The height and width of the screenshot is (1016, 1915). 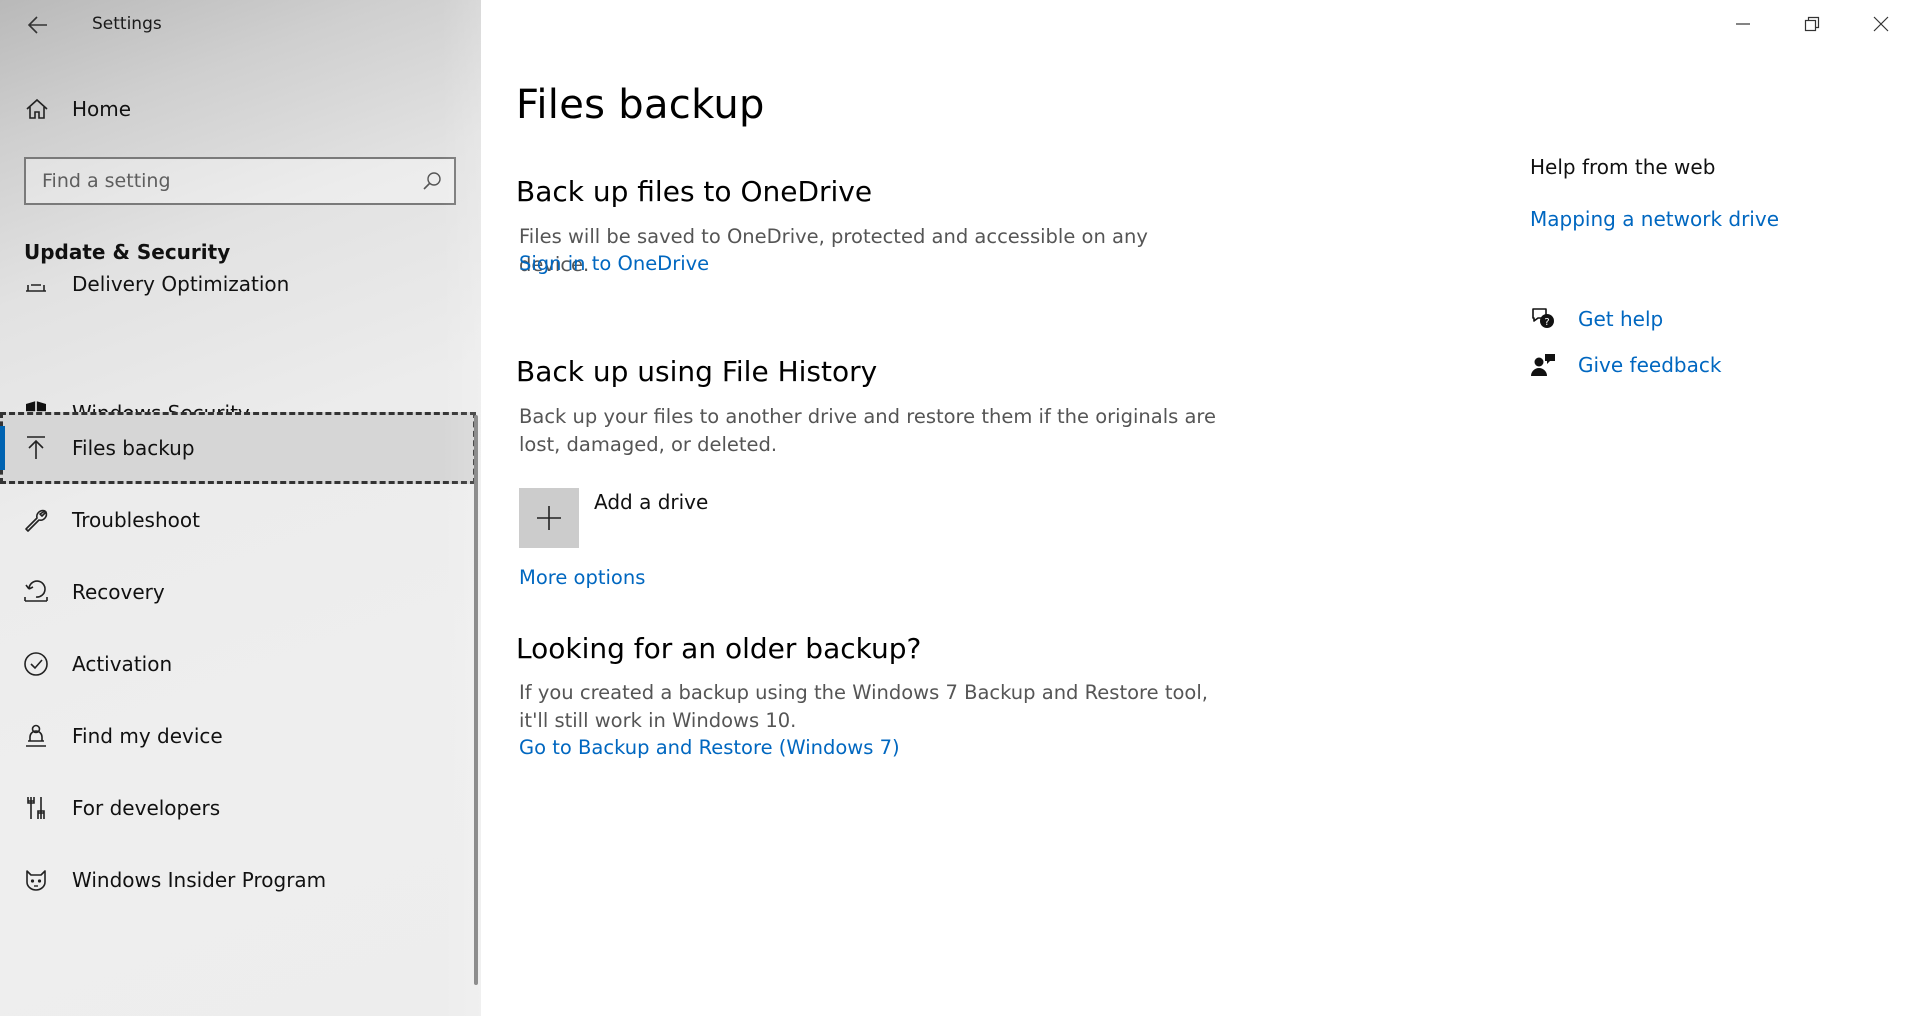 What do you see at coordinates (36, 284) in the screenshot?
I see `delivery-optimization-icon` at bounding box center [36, 284].